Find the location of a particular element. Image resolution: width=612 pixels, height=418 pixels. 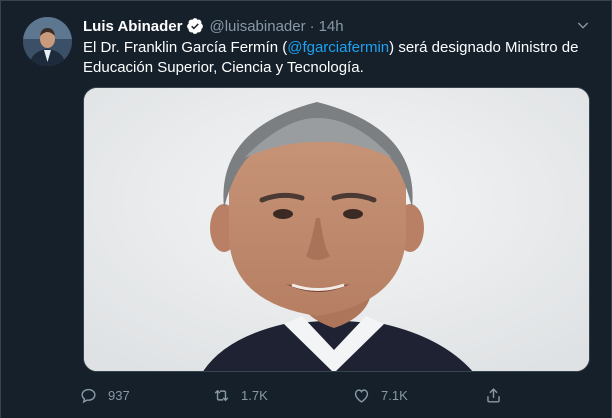

share-icon is located at coordinates (493, 395).